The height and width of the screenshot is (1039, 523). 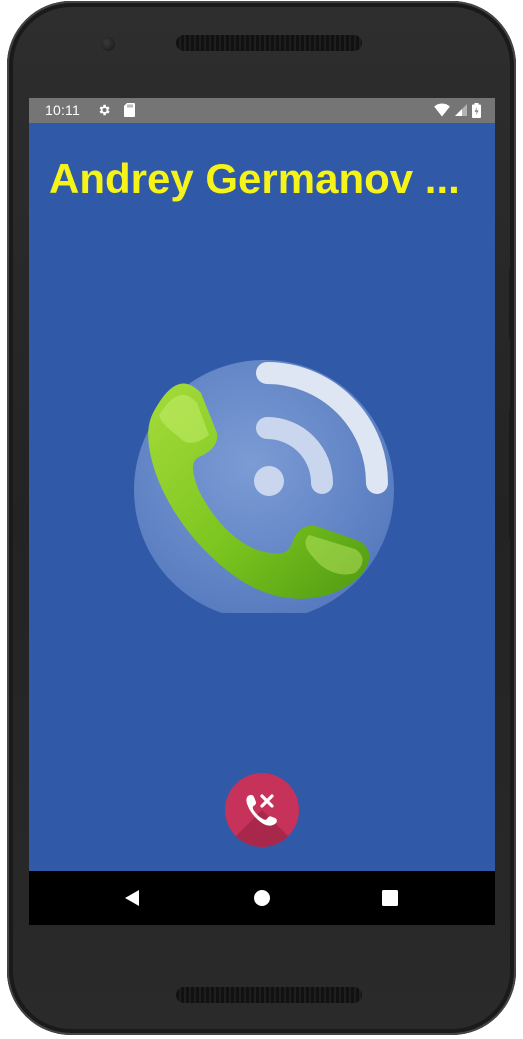 What do you see at coordinates (132, 898) in the screenshot?
I see `back-icon` at bounding box center [132, 898].